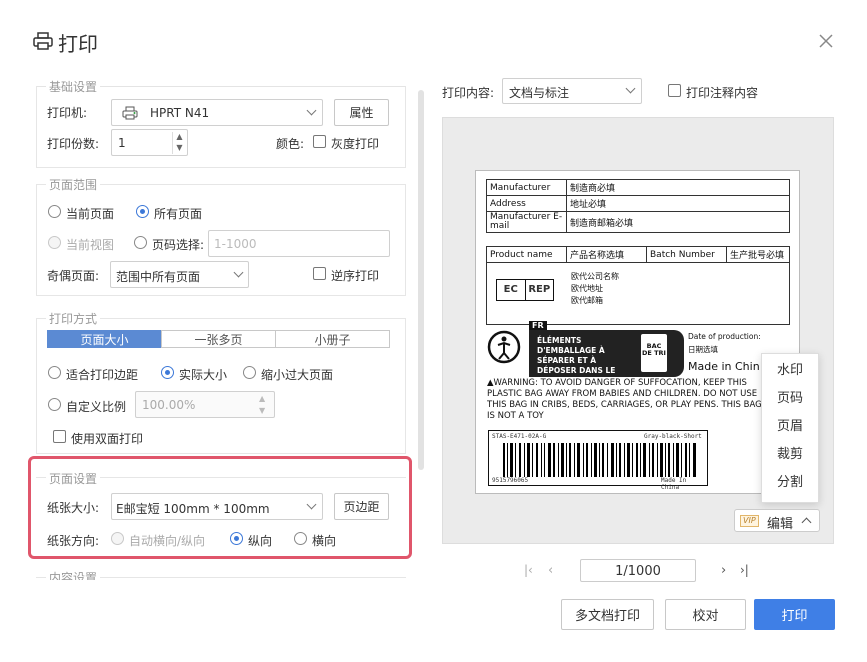 This screenshot has width=867, height=662. I want to click on label-cell: Address, so click(526, 203).